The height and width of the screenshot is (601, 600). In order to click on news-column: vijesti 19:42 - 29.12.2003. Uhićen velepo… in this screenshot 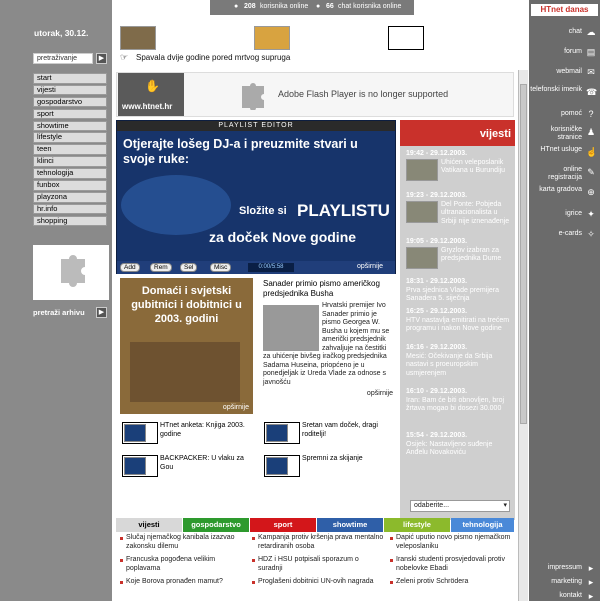, I will do `click(457, 320)`.